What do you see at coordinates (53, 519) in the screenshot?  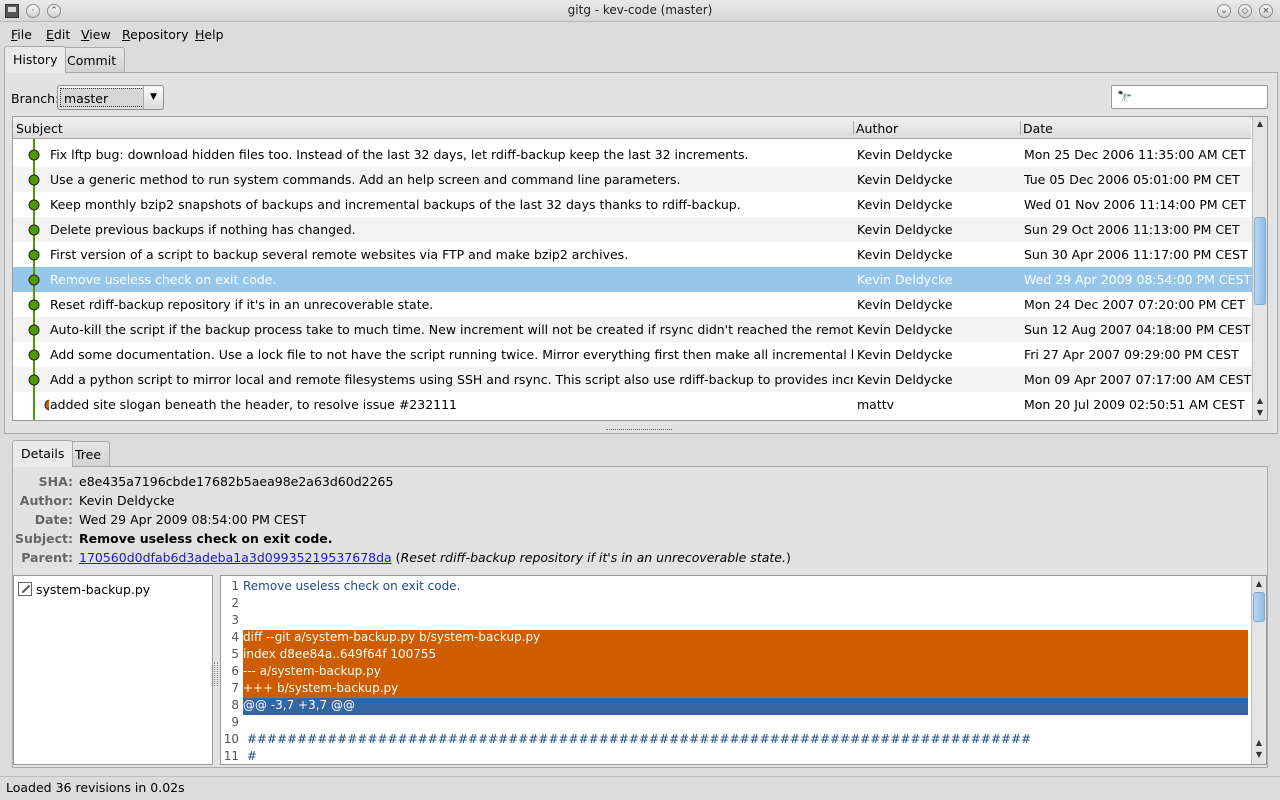 I see `date-label: Date:` at bounding box center [53, 519].